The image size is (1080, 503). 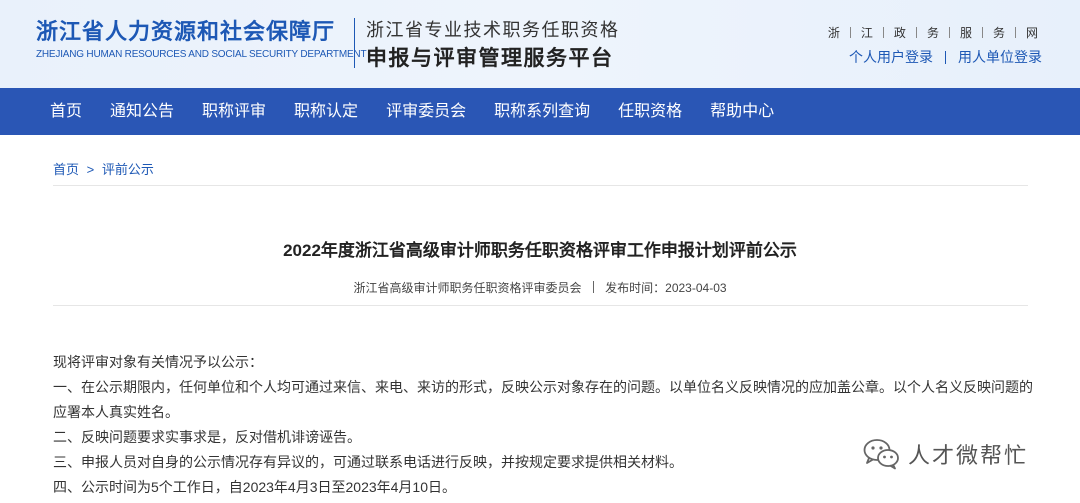 I want to click on nav-item-title-review: 职称评审, so click(x=234, y=111).